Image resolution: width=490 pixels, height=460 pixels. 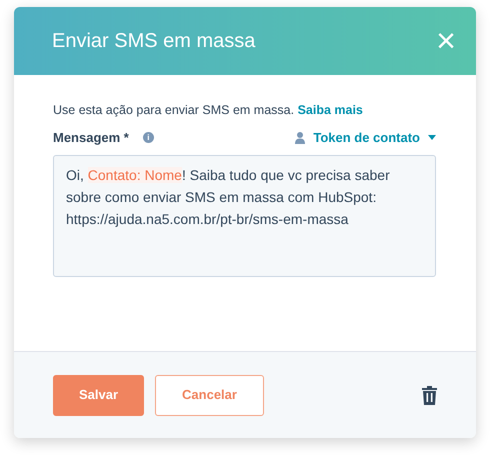 What do you see at coordinates (432, 137) in the screenshot?
I see `caret-icon` at bounding box center [432, 137].